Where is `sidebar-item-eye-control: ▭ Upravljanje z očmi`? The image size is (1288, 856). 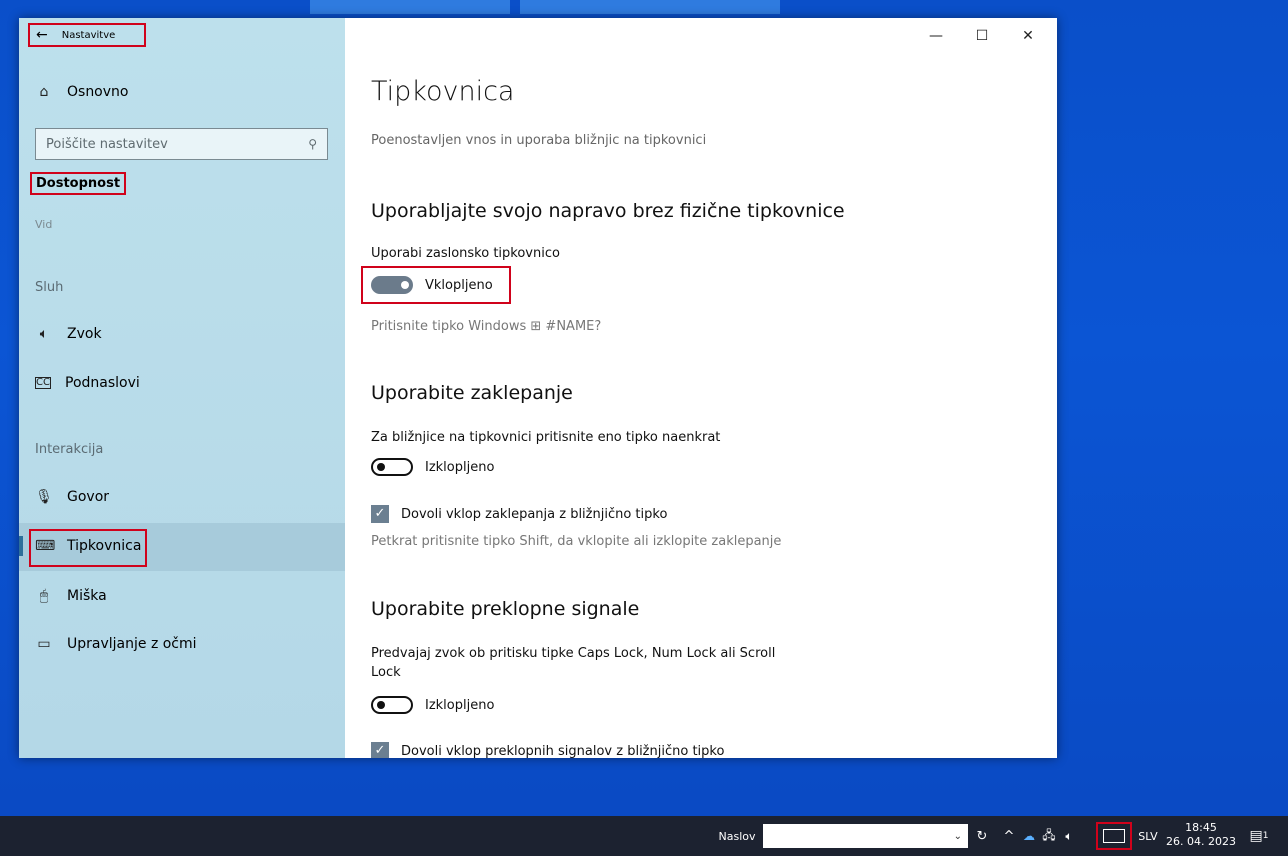 sidebar-item-eye-control: ▭ Upravljanje z očmi is located at coordinates (116, 644).